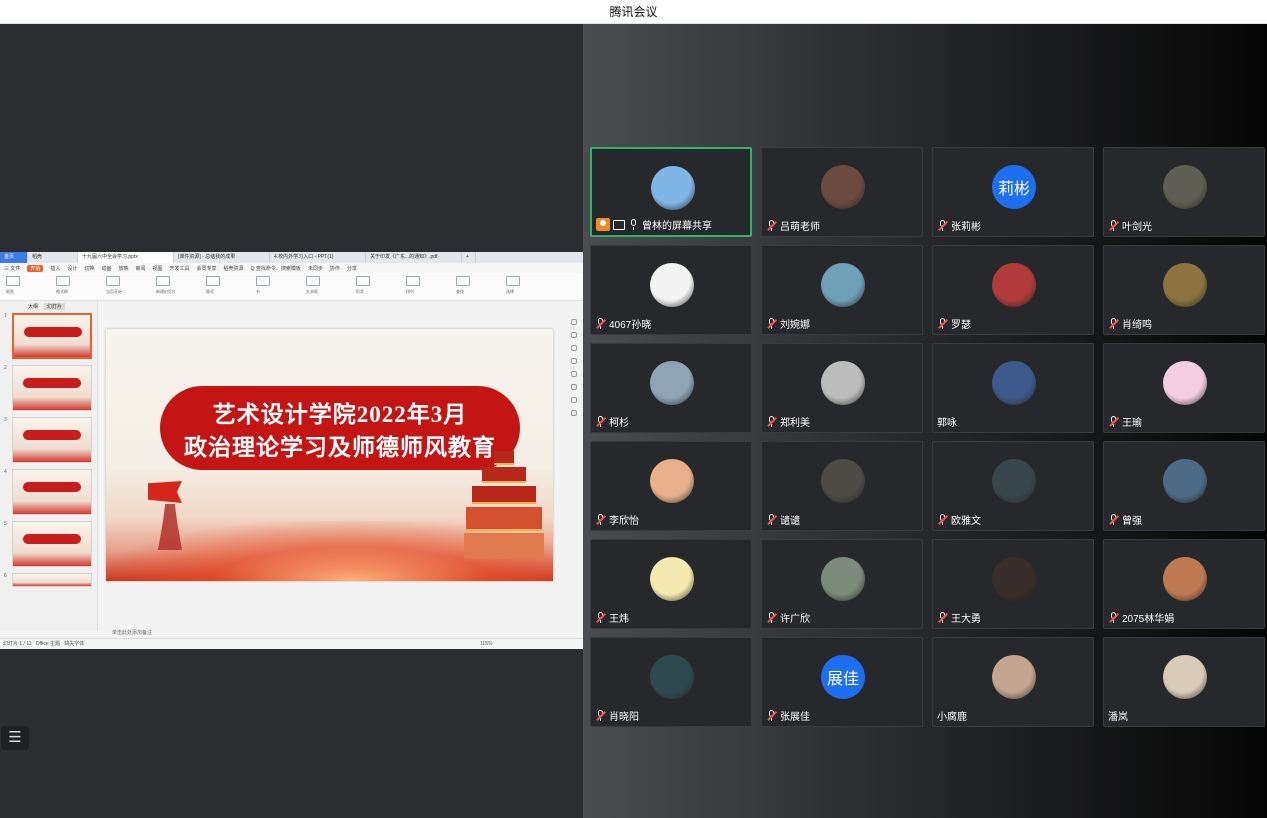 This screenshot has height=818, width=1267. What do you see at coordinates (671, 486) in the screenshot?
I see `participant-tile: 李欣怡` at bounding box center [671, 486].